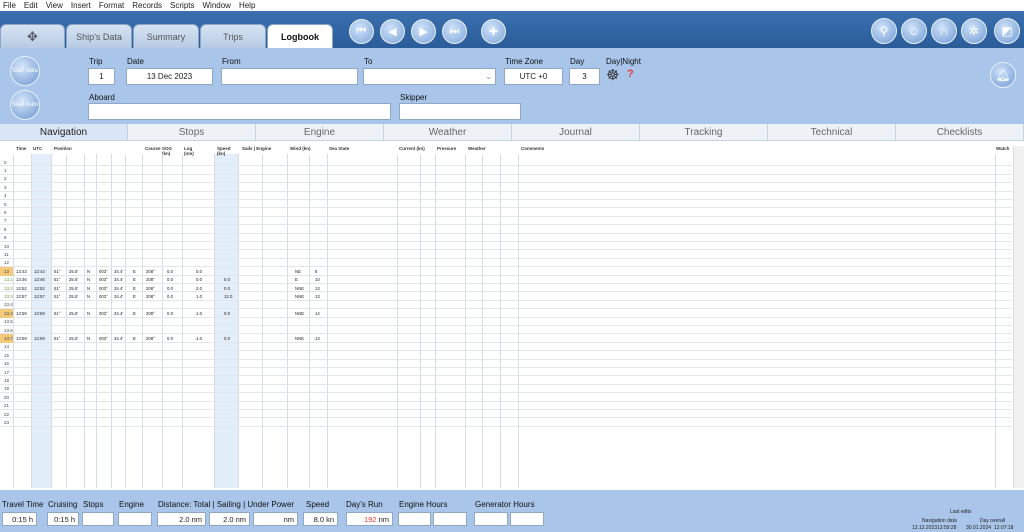 The width and height of the screenshot is (1024, 532). Describe the element at coordinates (239, 111) in the screenshot. I see `aboard-field` at that location.